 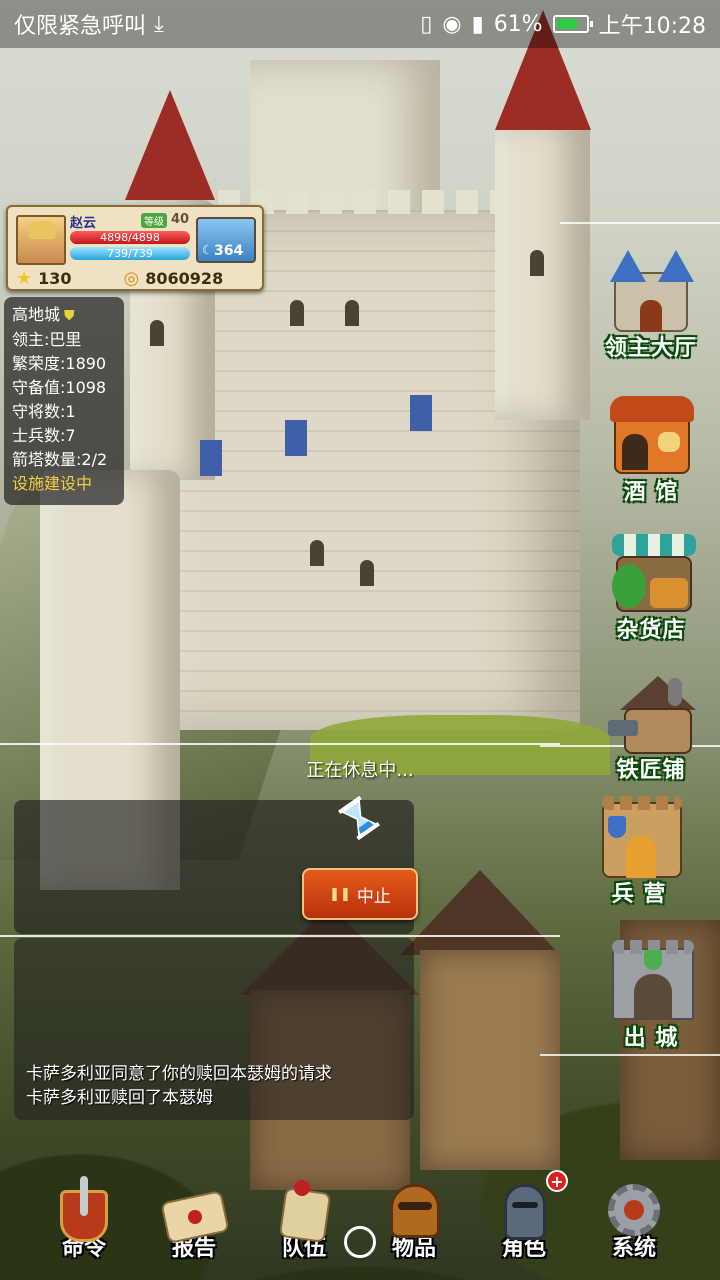 What do you see at coordinates (452, 24) in the screenshot?
I see `eye-icon: ◉` at bounding box center [452, 24].